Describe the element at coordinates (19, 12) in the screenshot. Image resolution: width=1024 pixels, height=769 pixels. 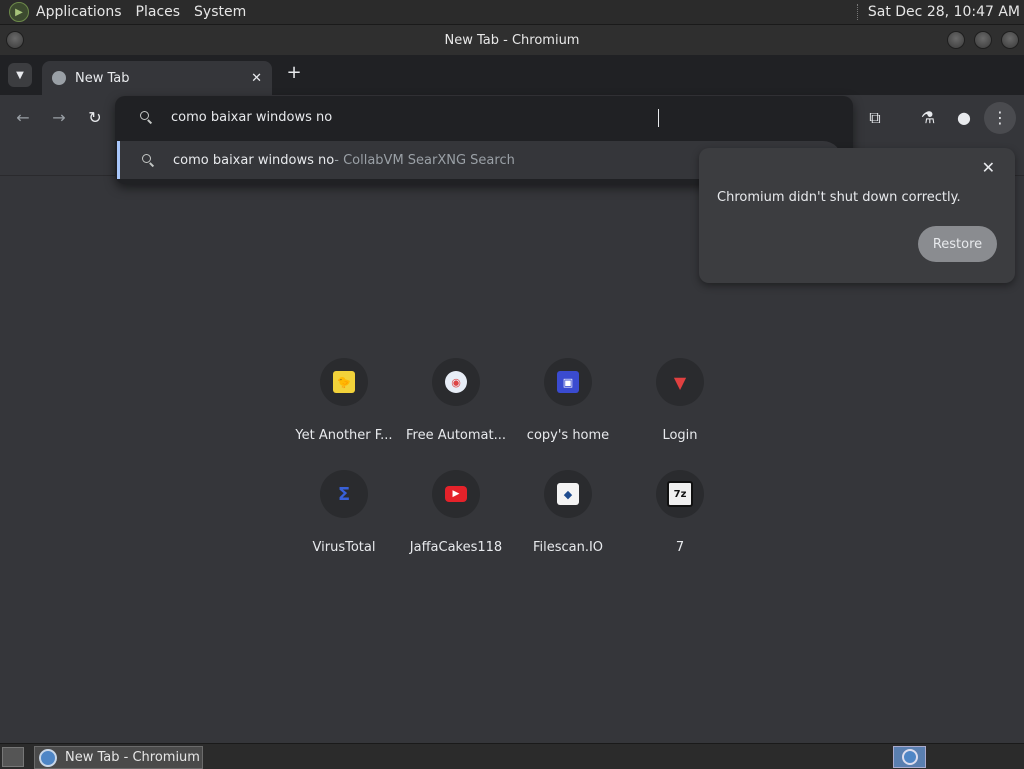
I see `distro-logo-icon: ▶` at that location.